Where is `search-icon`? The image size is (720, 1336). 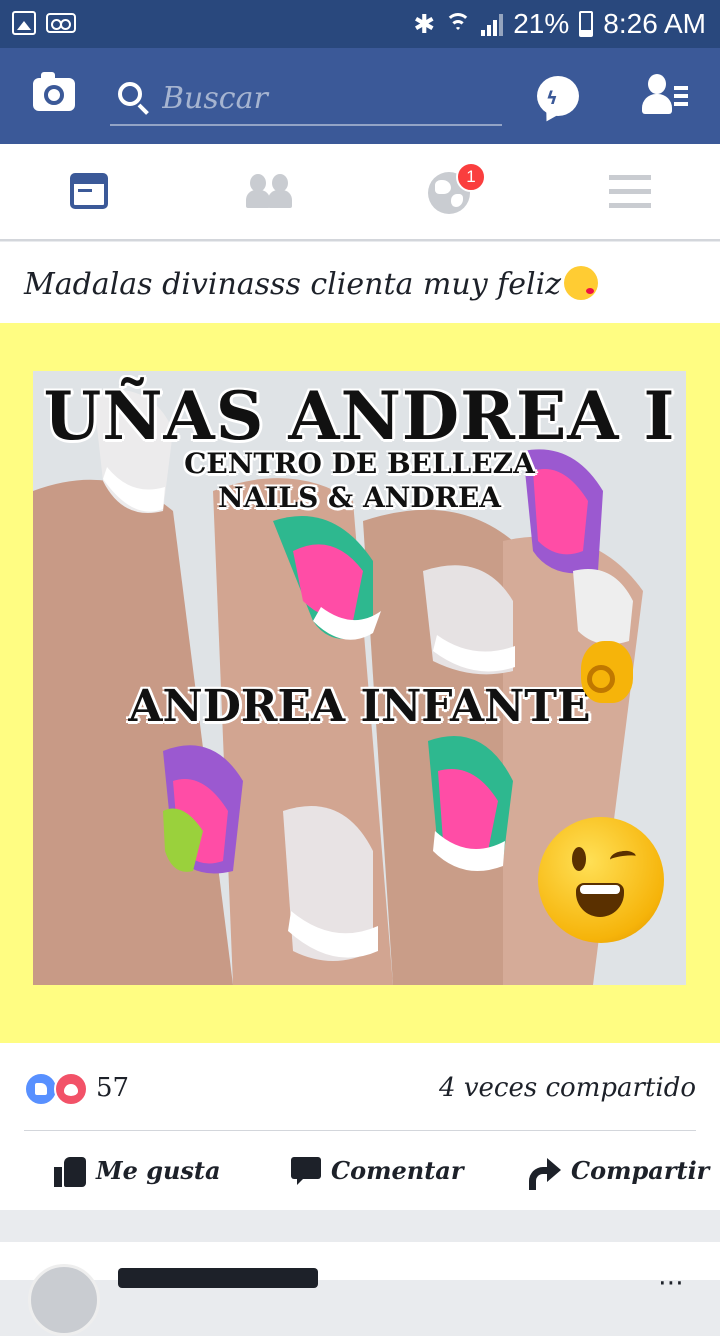 search-icon is located at coordinates (130, 94).